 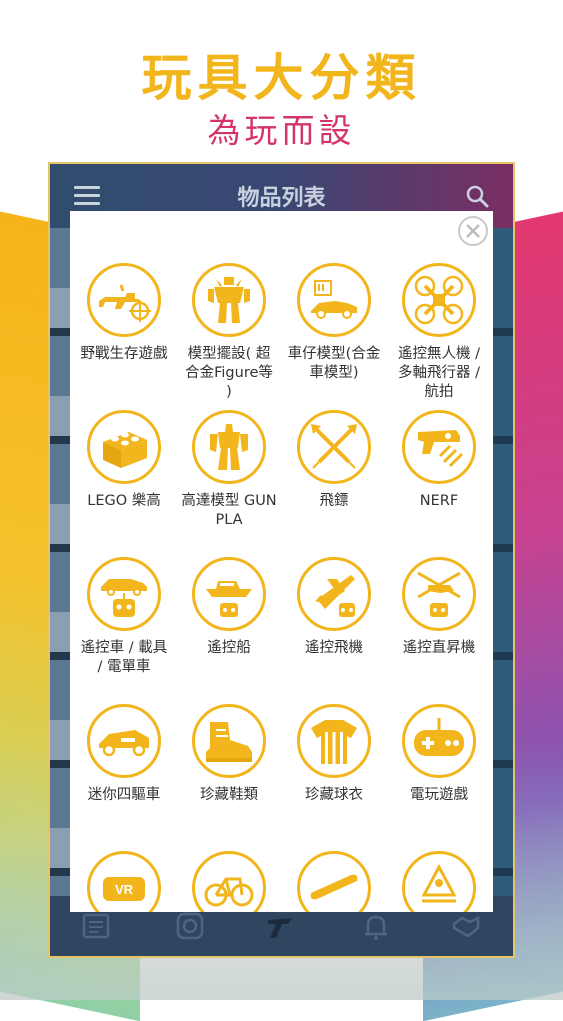 I want to click on category-label: 遙控車 / 載具 / 電單車, so click(x=124, y=657).